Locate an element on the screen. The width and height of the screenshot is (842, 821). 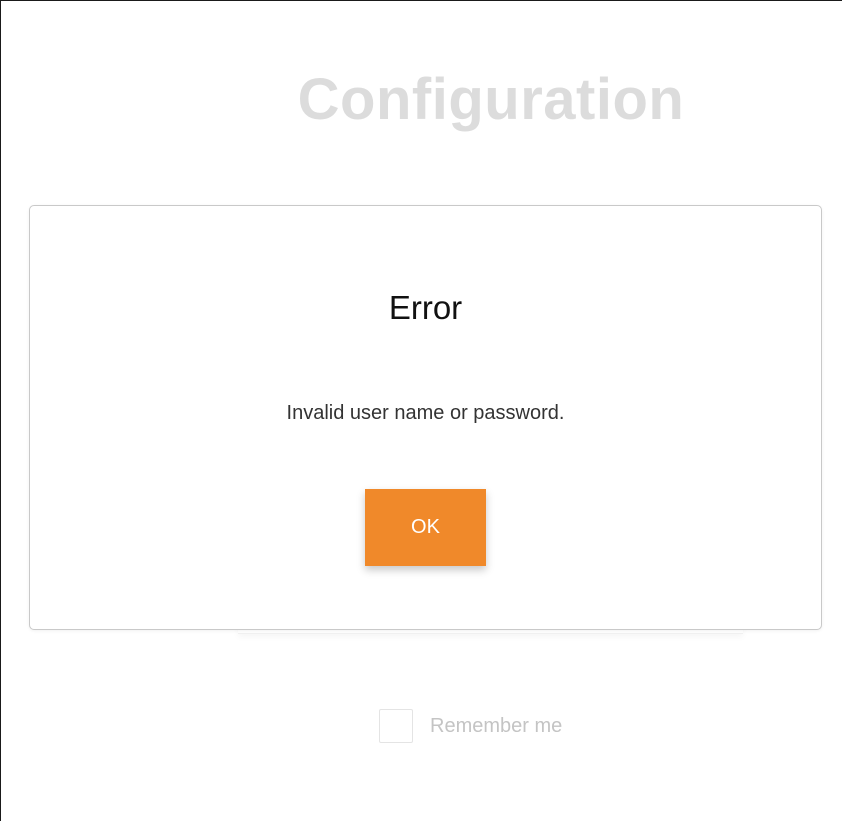
dialog-message: Invalid user name or password. is located at coordinates (425, 413).